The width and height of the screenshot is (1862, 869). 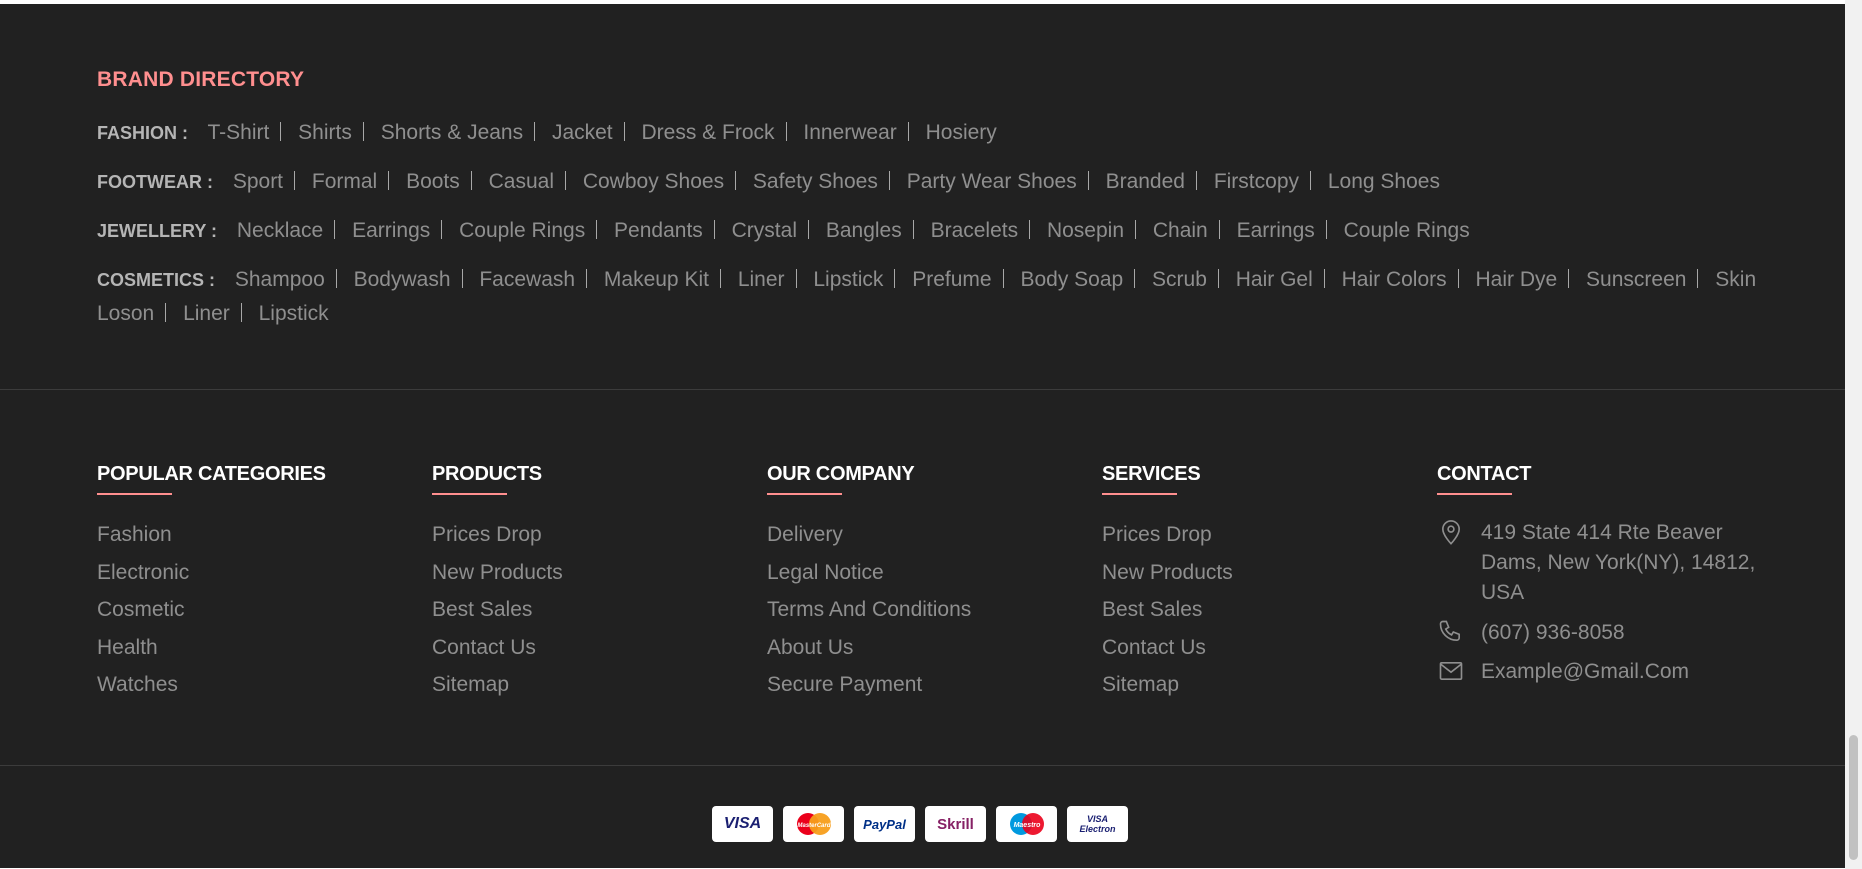 What do you see at coordinates (211, 573) in the screenshot?
I see `footer-link: Electronic` at bounding box center [211, 573].